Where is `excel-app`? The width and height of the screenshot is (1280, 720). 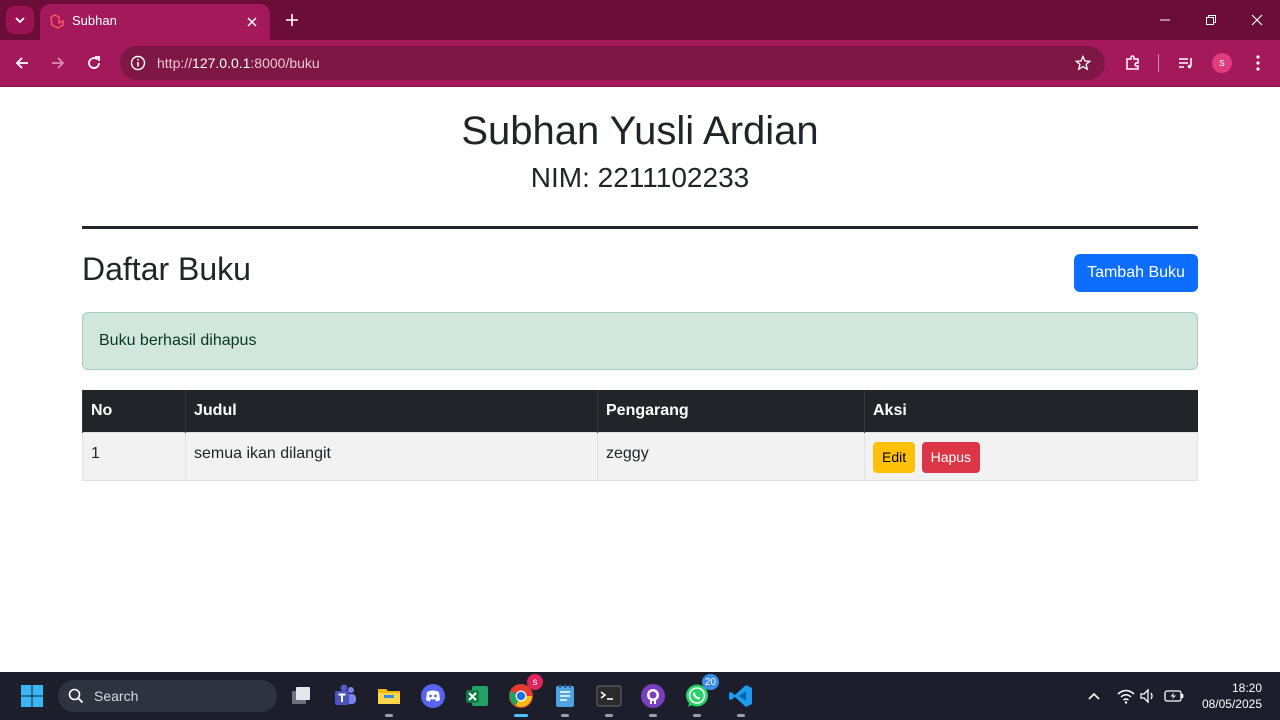 excel-app is located at coordinates (477, 696).